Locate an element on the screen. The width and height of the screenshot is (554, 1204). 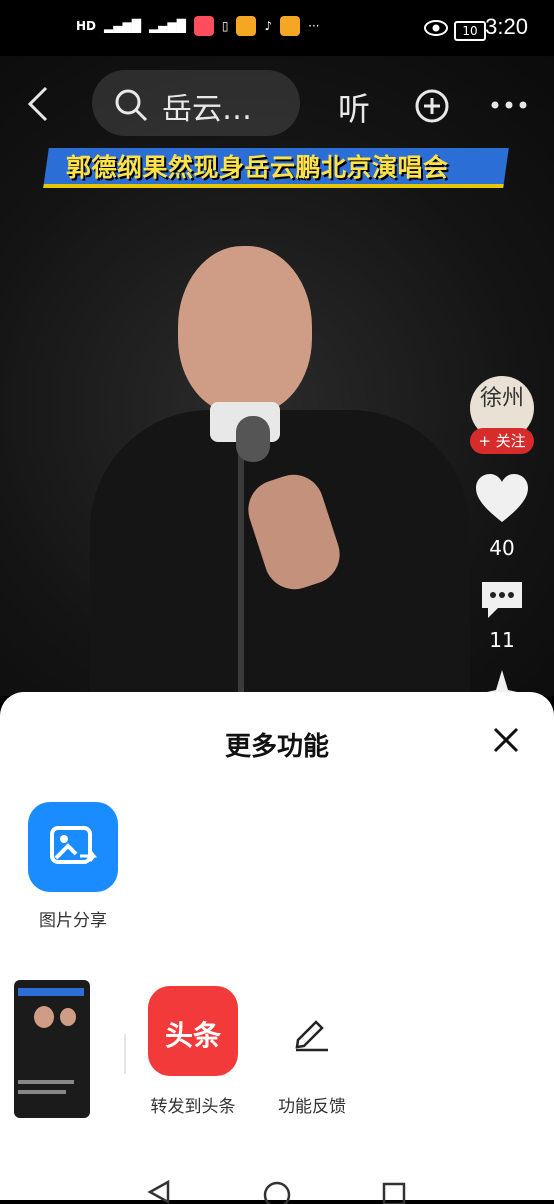
feedback-label: 功能反馈 is located at coordinates (312, 1107).